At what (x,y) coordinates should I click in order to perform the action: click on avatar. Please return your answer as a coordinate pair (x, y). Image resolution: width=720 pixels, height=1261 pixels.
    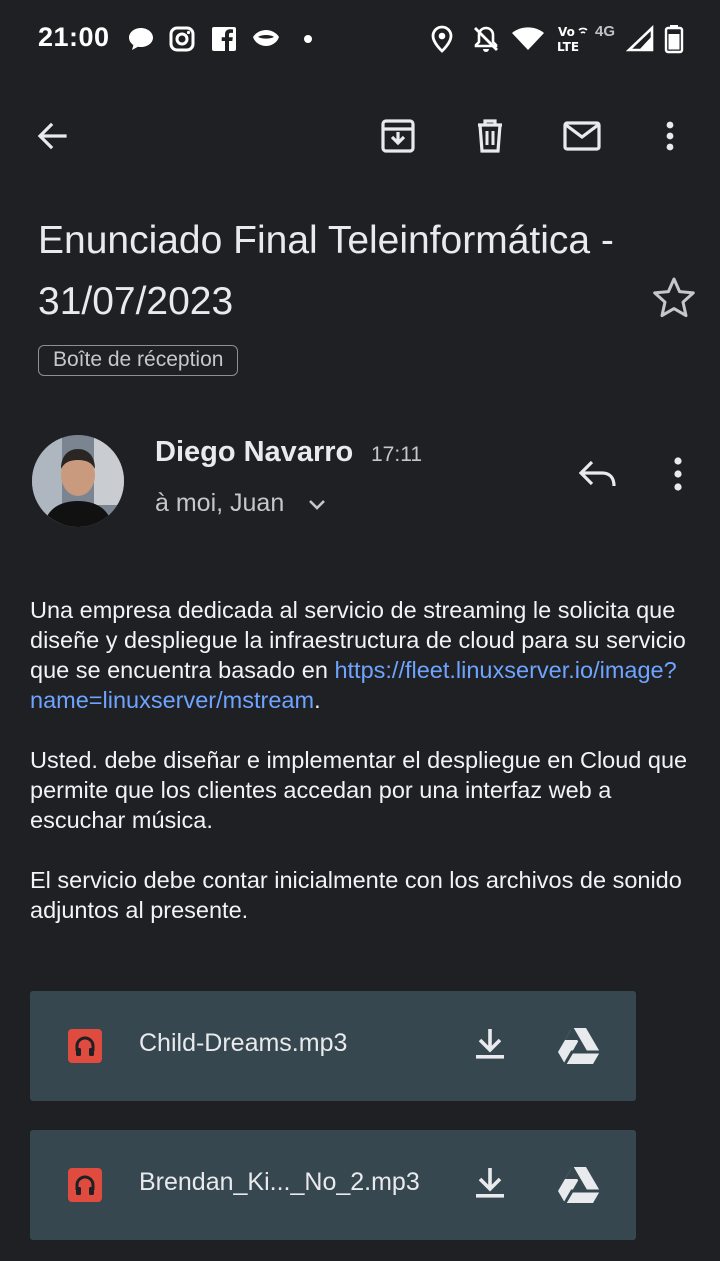
    Looking at the image, I should click on (78, 481).